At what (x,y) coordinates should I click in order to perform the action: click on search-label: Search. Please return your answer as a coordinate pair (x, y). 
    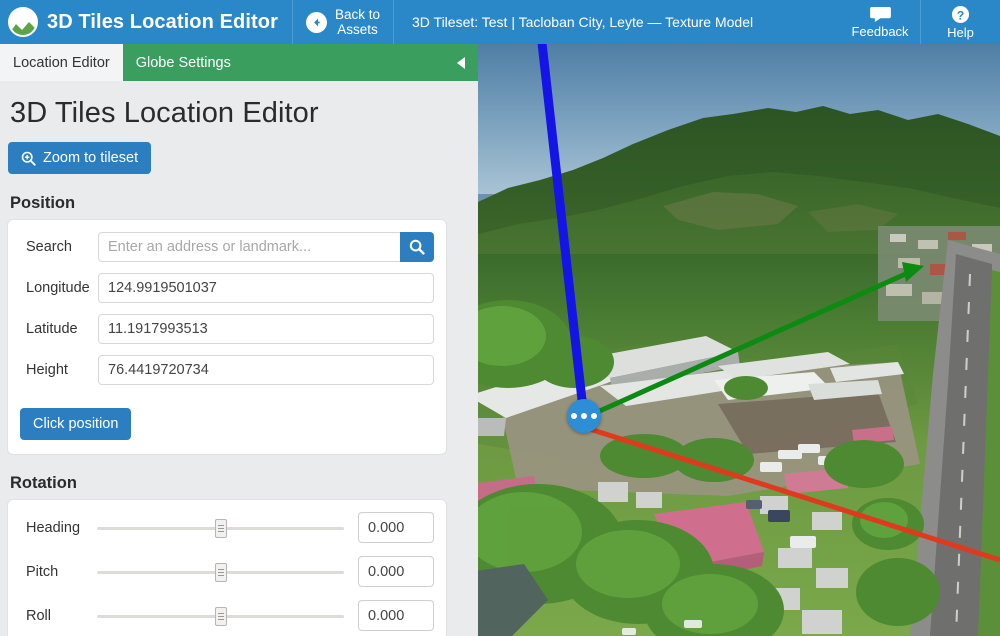
    Looking at the image, I should click on (49, 247).